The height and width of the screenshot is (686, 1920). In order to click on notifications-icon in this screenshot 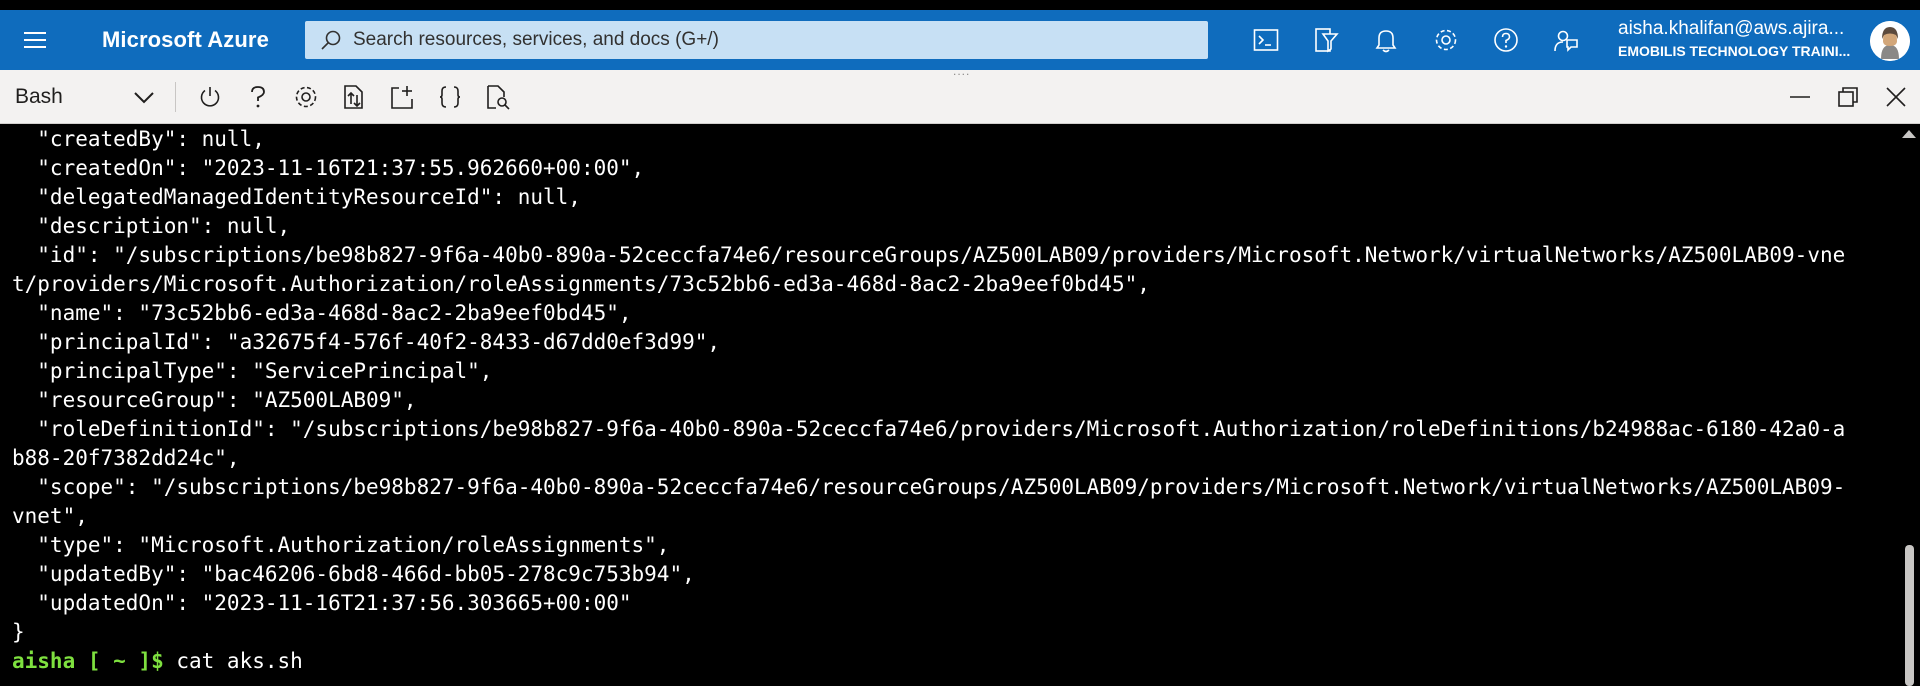, I will do `click(1386, 41)`.